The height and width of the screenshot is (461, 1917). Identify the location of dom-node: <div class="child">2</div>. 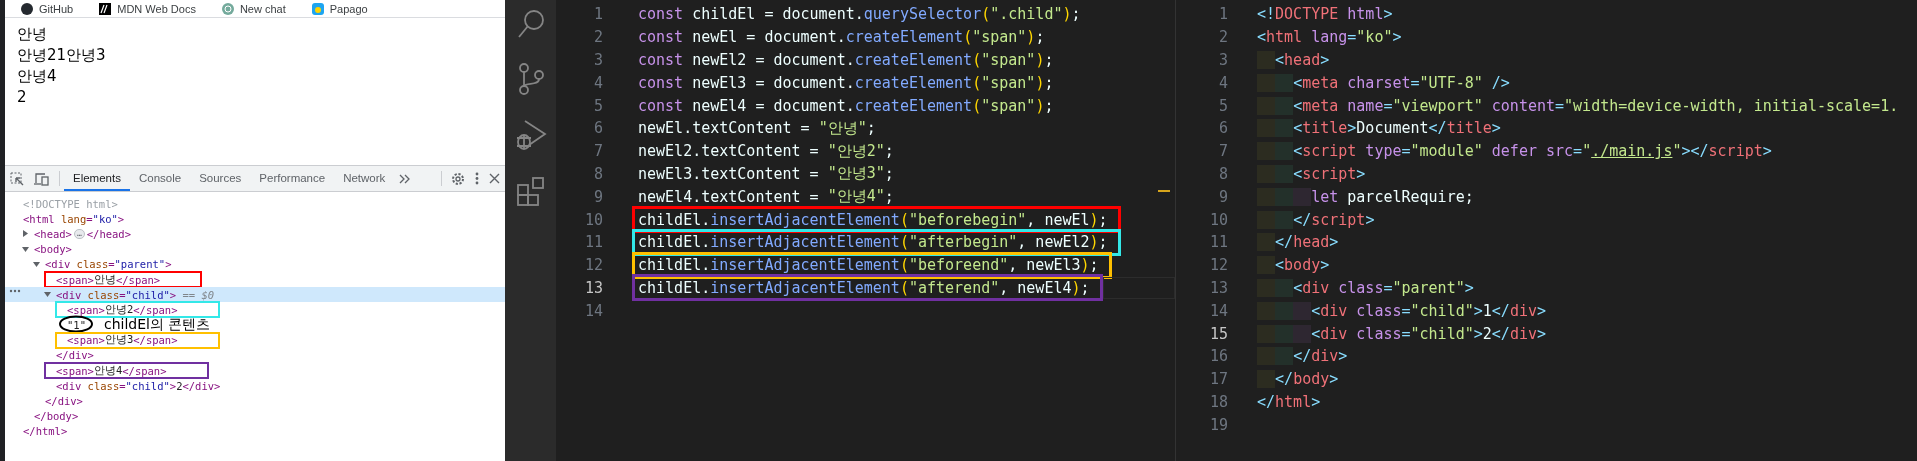
(138, 385).